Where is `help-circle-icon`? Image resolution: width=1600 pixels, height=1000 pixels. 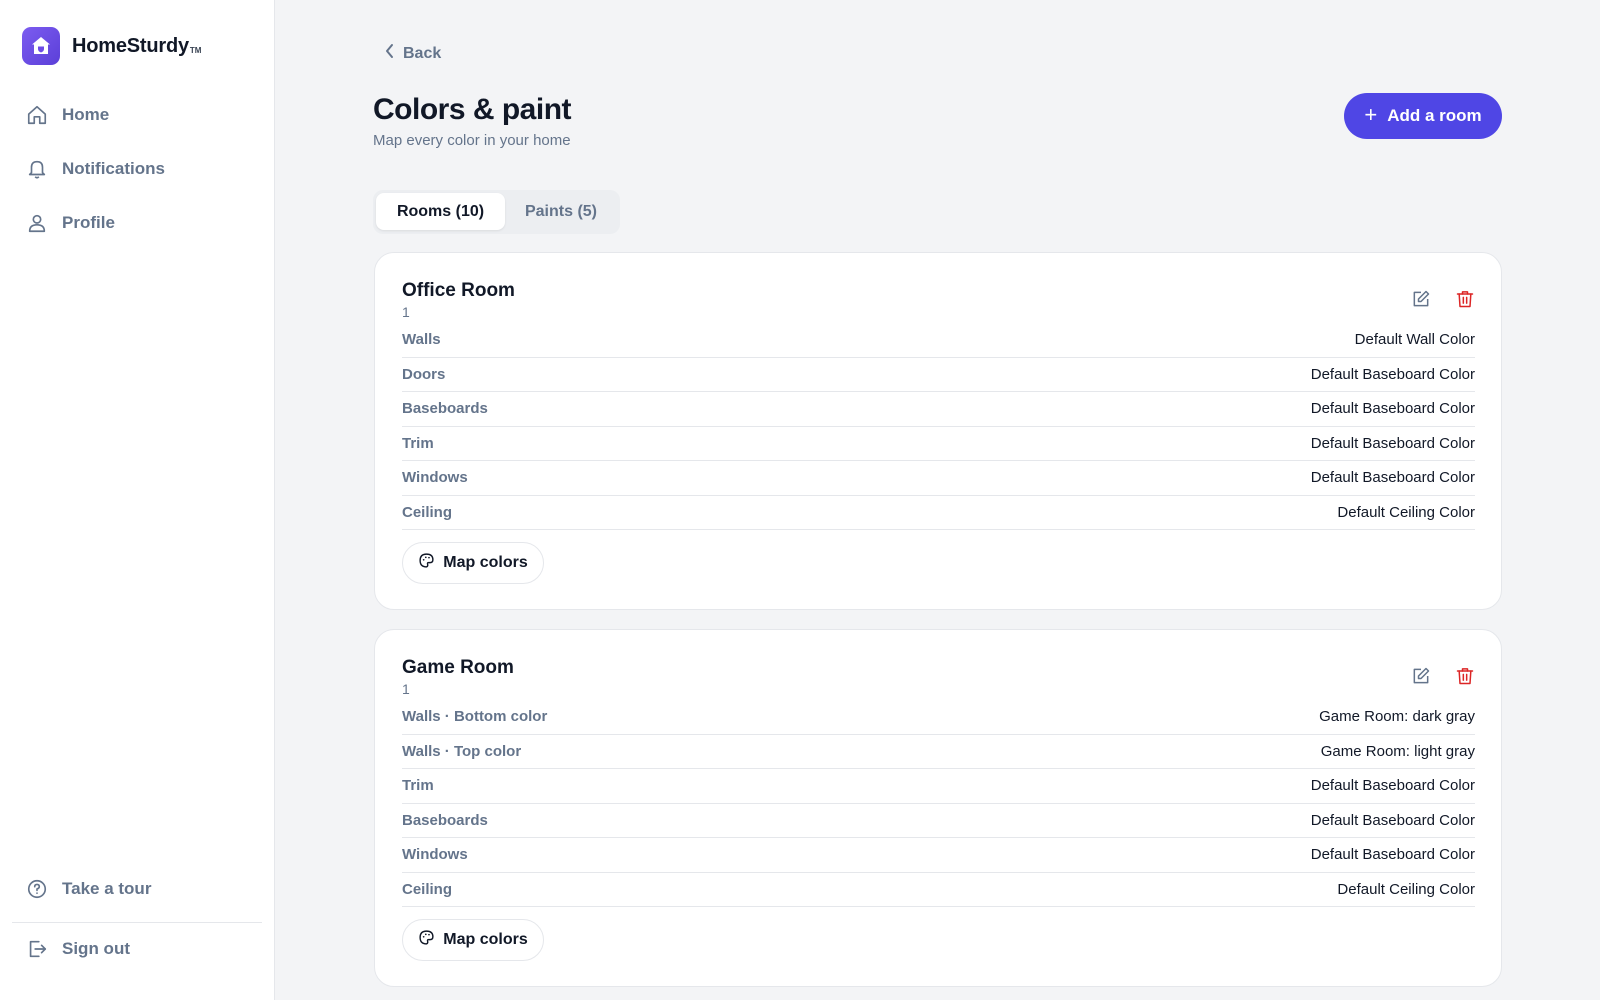 help-circle-icon is located at coordinates (37, 889).